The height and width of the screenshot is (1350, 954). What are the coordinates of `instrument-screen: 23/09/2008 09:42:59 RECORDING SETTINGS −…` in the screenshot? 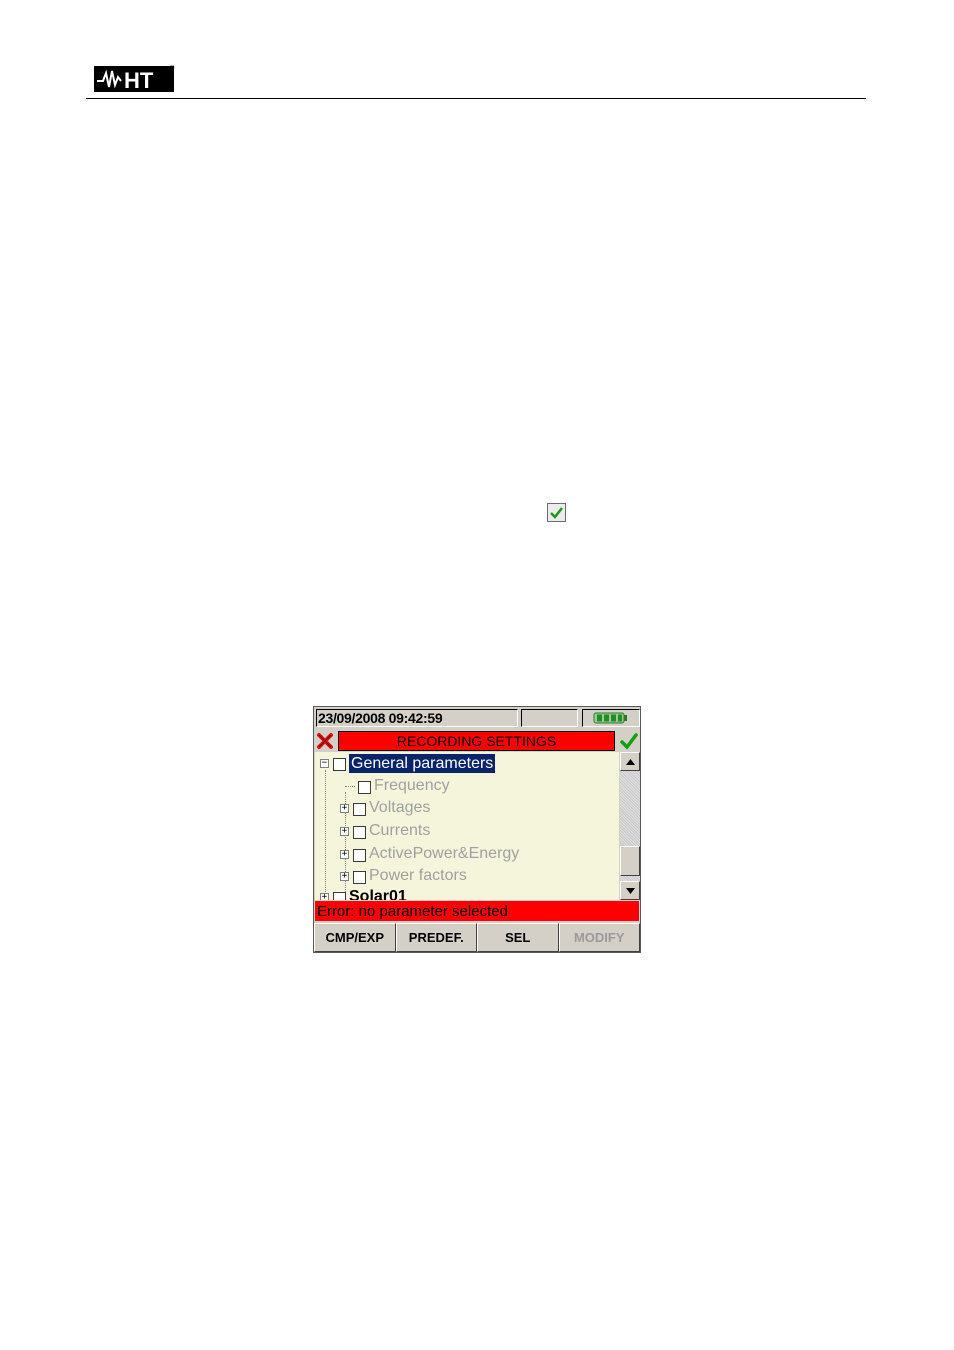 It's located at (477, 829).